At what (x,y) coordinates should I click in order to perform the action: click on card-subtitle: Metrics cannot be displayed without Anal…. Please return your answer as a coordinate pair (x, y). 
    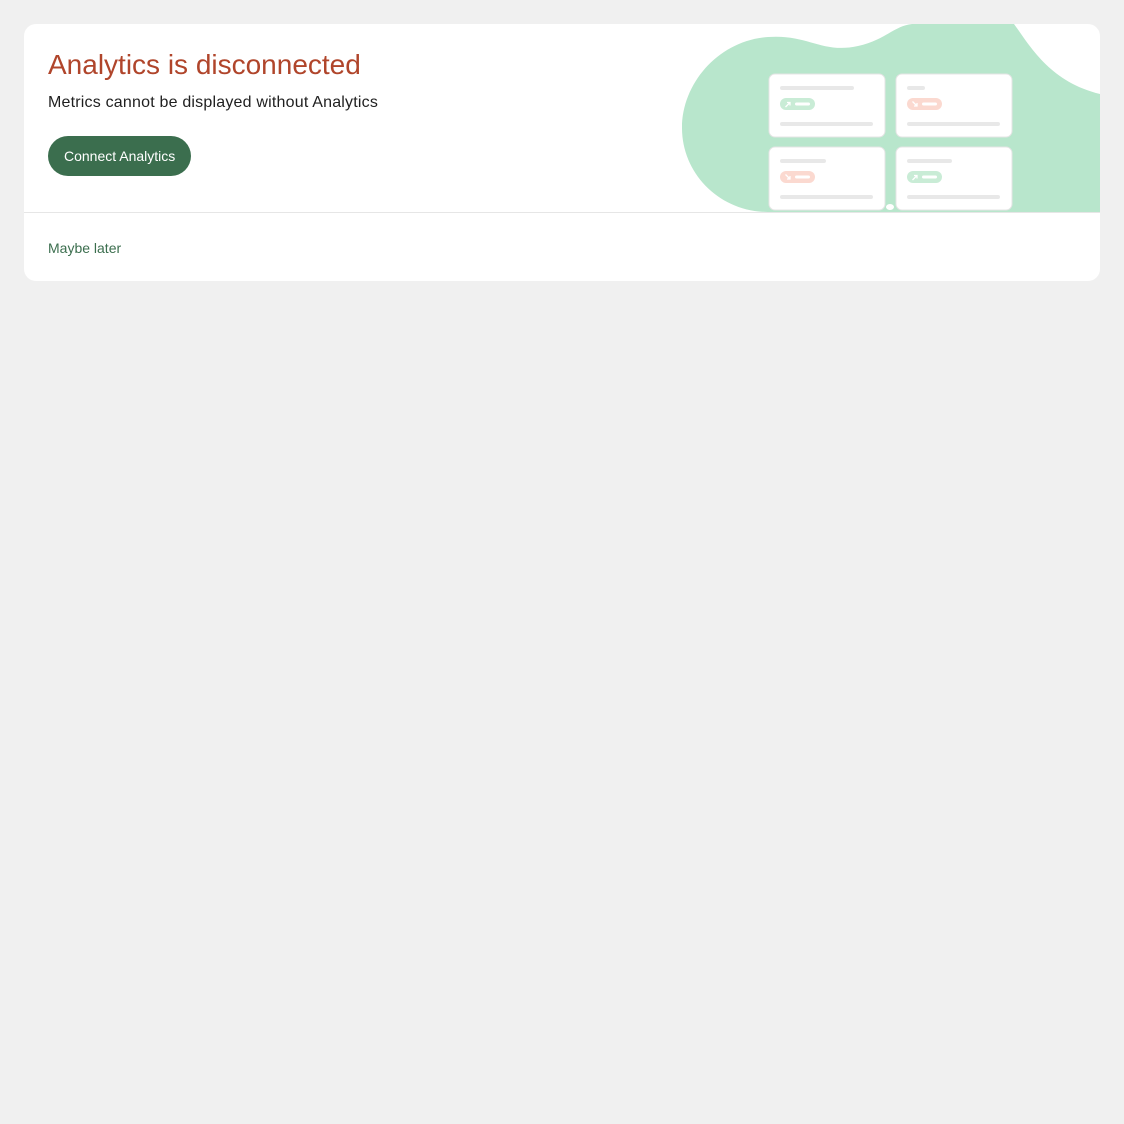
    Looking at the image, I should click on (213, 102).